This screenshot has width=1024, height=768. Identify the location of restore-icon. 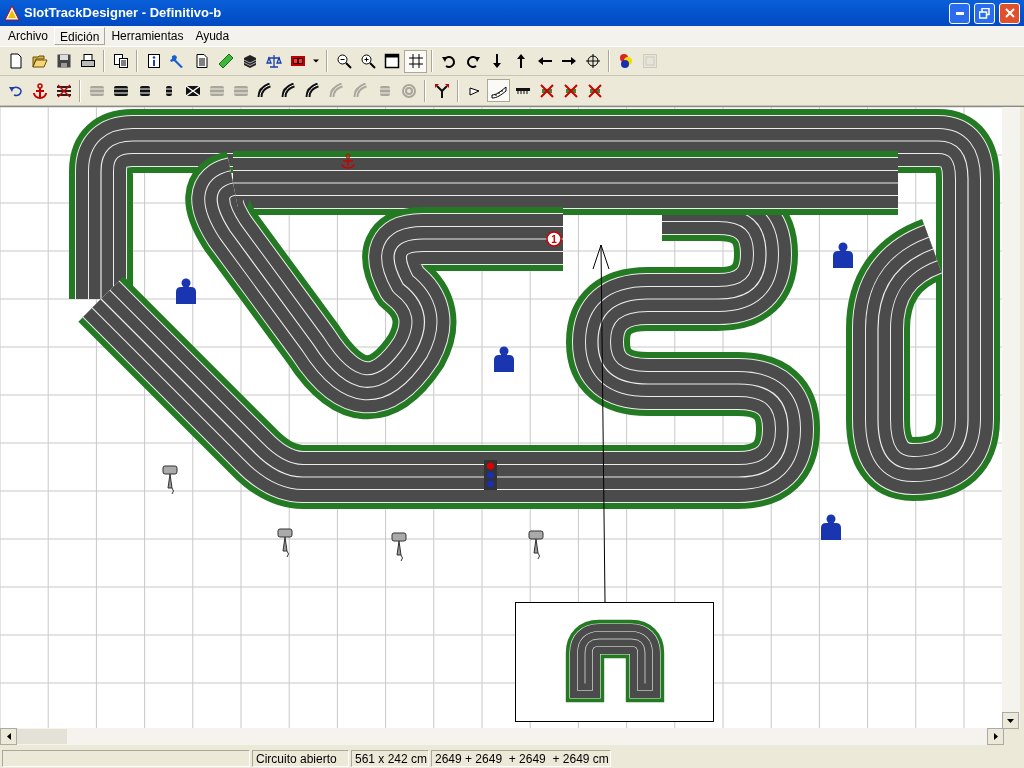
(984, 13).